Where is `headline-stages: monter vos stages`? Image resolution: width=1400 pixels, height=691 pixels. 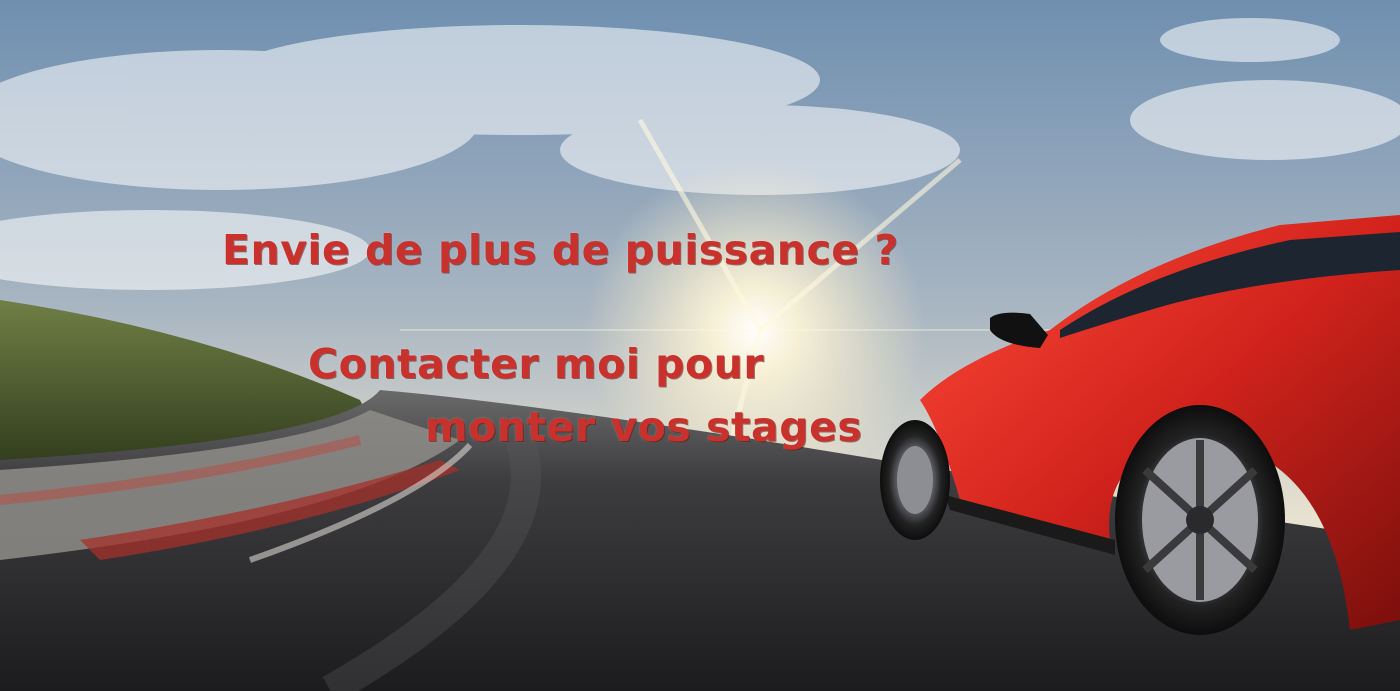
headline-stages: monter vos stages is located at coordinates (644, 427).